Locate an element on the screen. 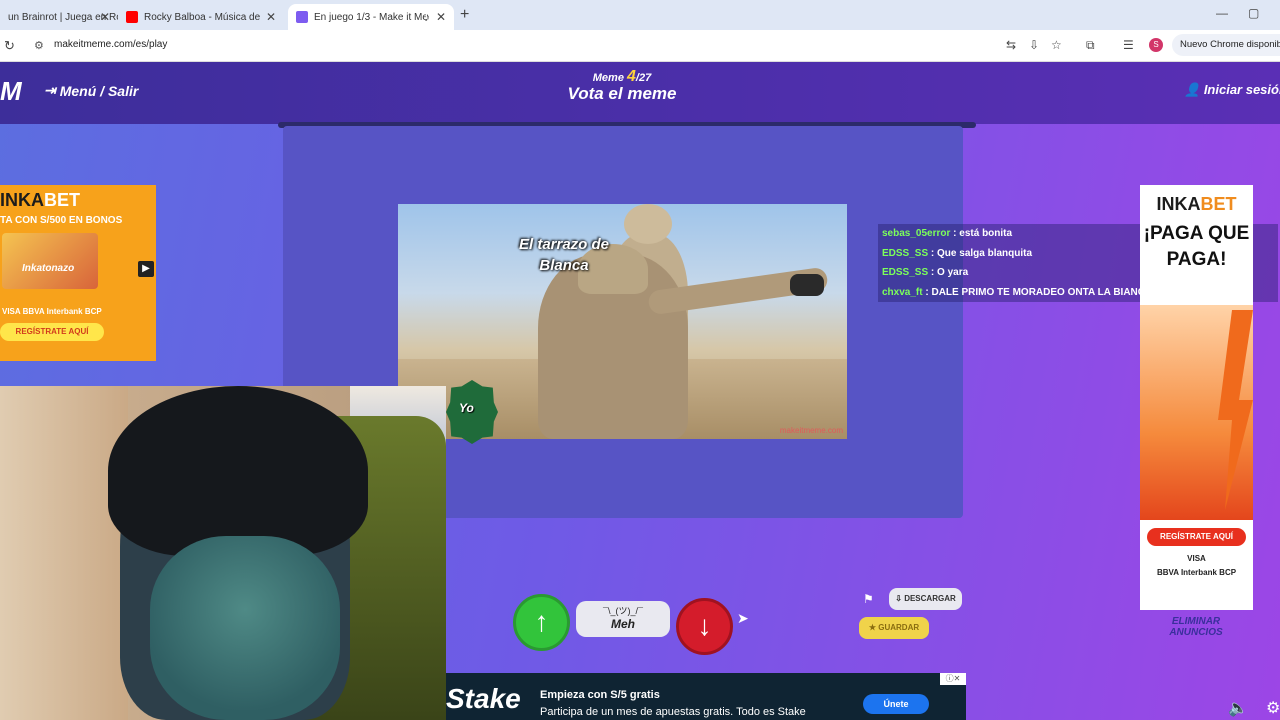 The width and height of the screenshot is (1280, 720). ad-payments: BBVA Interbank BCP is located at coordinates (1196, 572).